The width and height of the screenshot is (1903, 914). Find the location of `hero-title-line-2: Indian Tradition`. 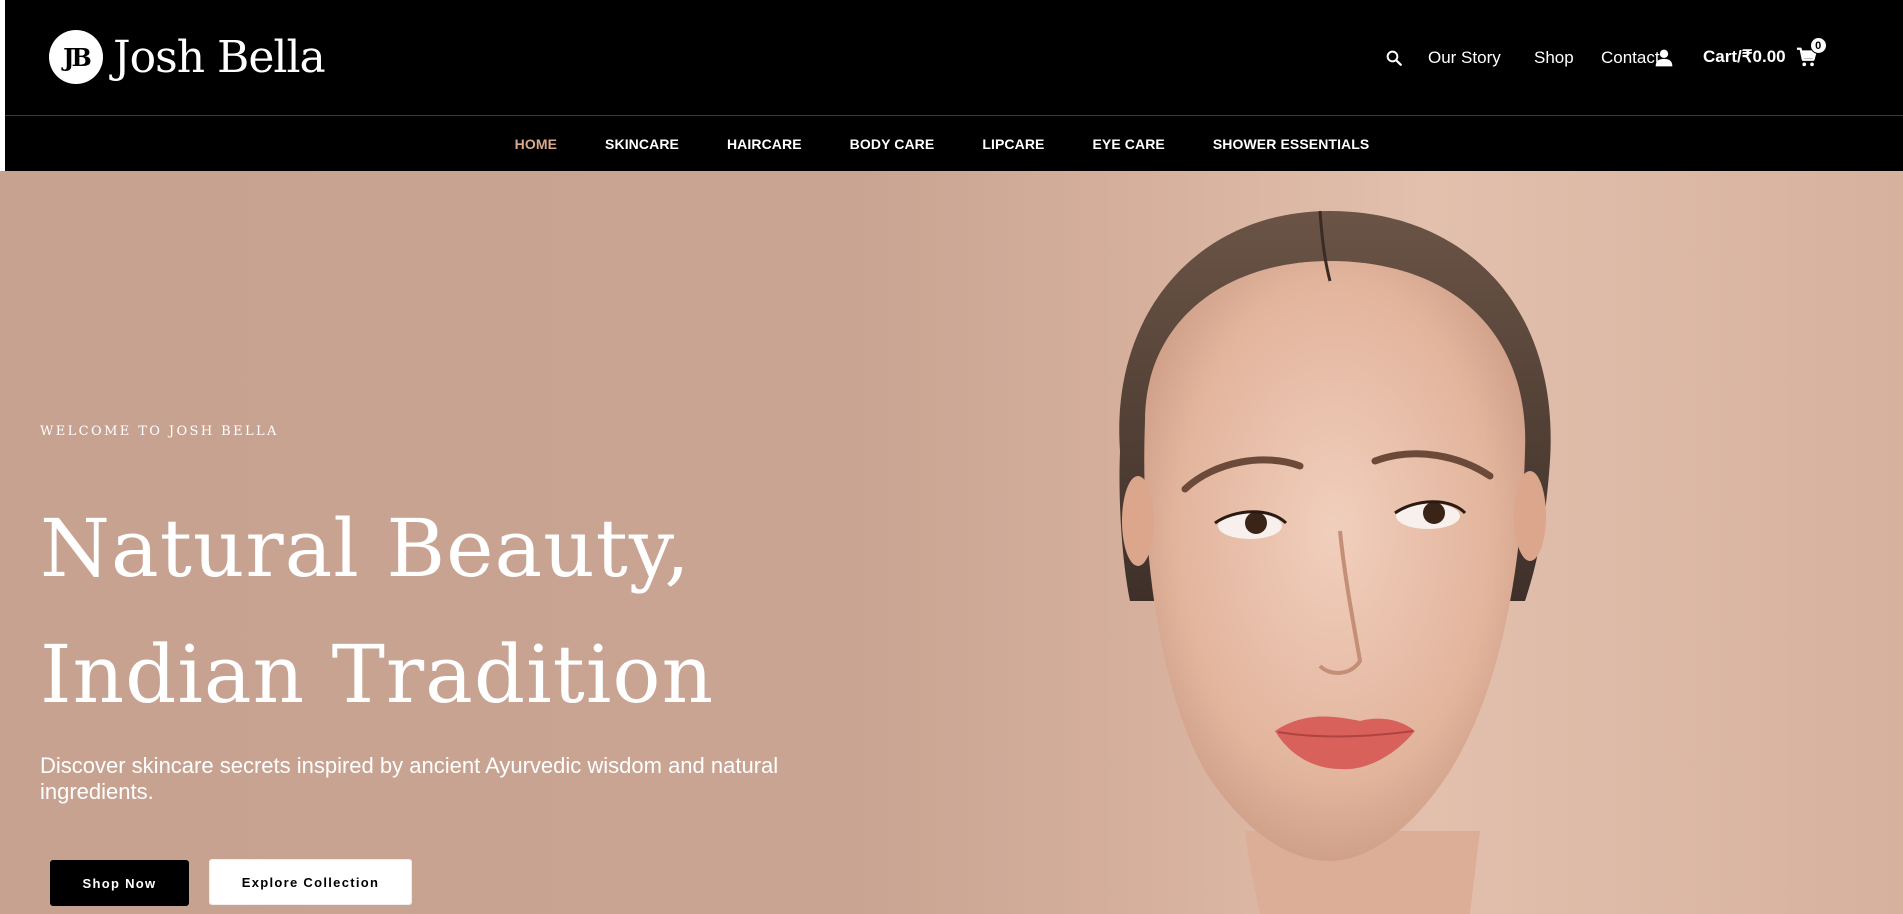

hero-title-line-2: Indian Tradition is located at coordinates (377, 674).